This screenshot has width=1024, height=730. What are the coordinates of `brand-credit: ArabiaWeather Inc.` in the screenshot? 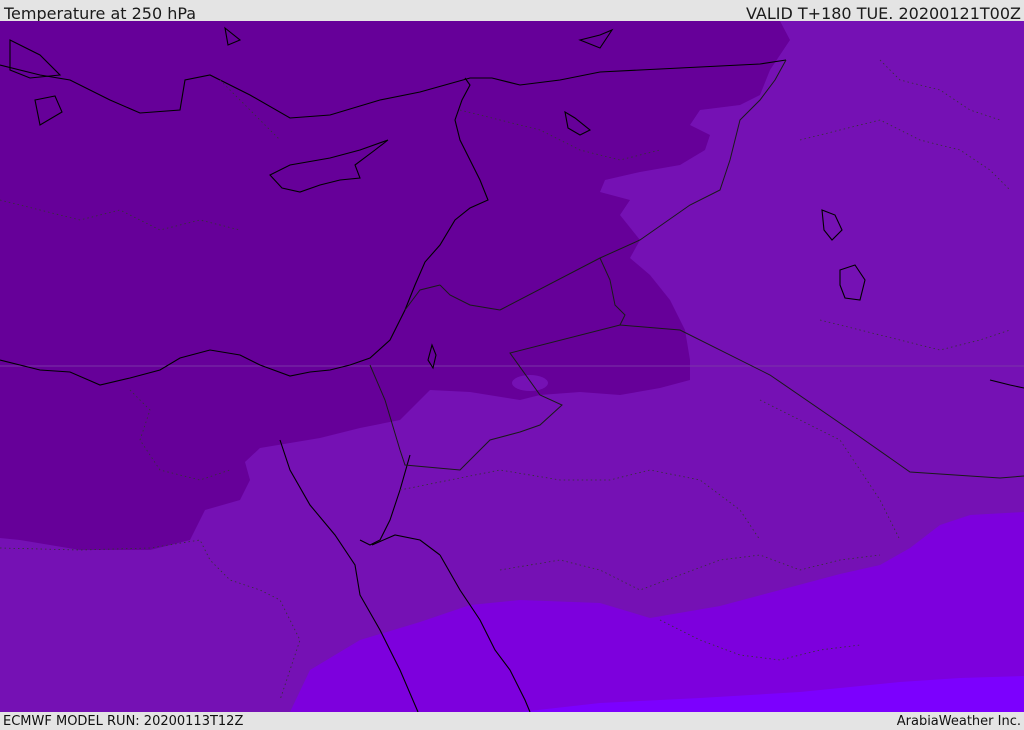 It's located at (958, 721).